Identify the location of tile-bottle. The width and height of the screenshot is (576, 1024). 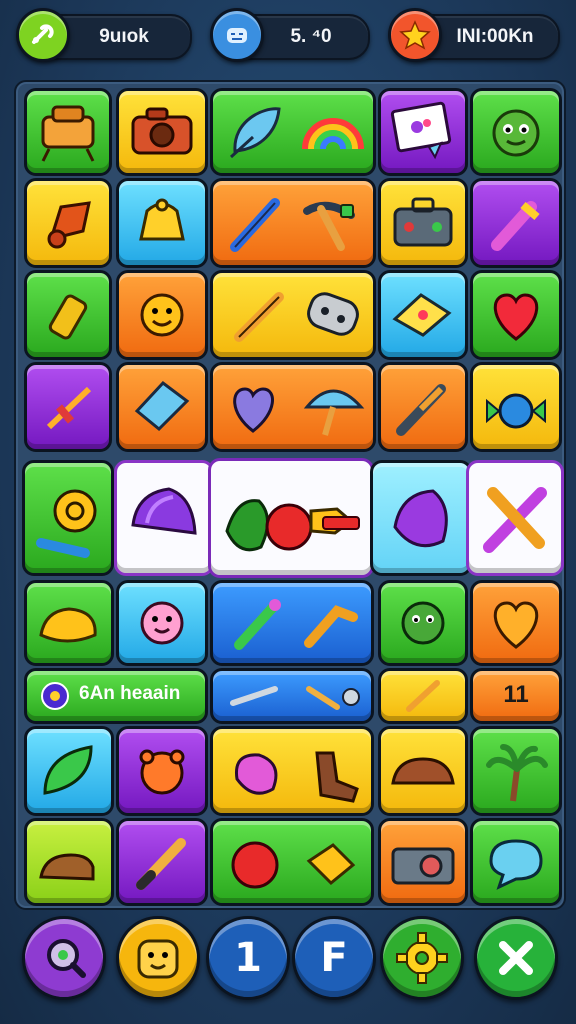
(68, 315).